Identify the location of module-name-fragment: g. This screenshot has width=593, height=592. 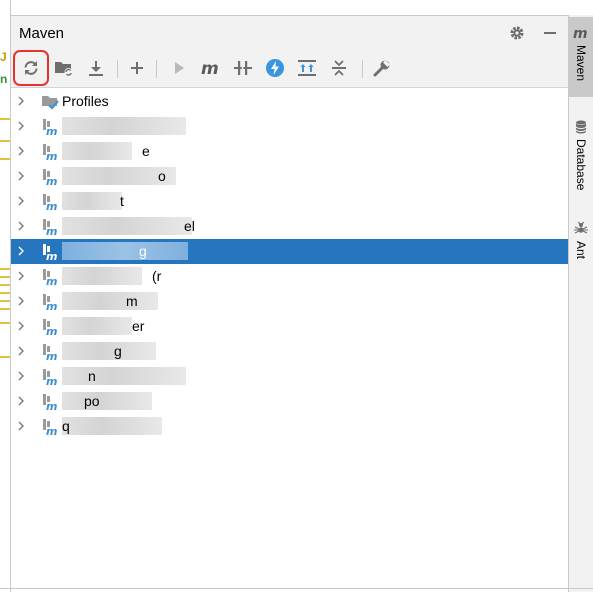
(118, 351).